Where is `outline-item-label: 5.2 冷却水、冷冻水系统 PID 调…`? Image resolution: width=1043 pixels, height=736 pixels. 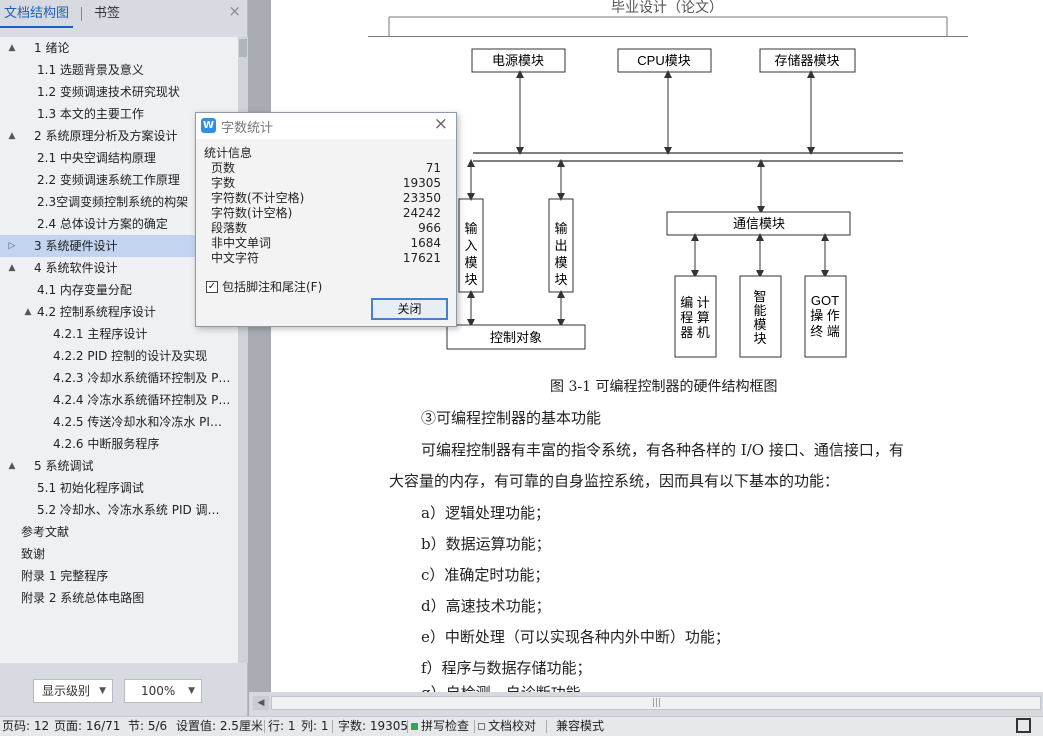 outline-item-label: 5.2 冷却水、冷冻水系统 PID 调… is located at coordinates (128, 510).